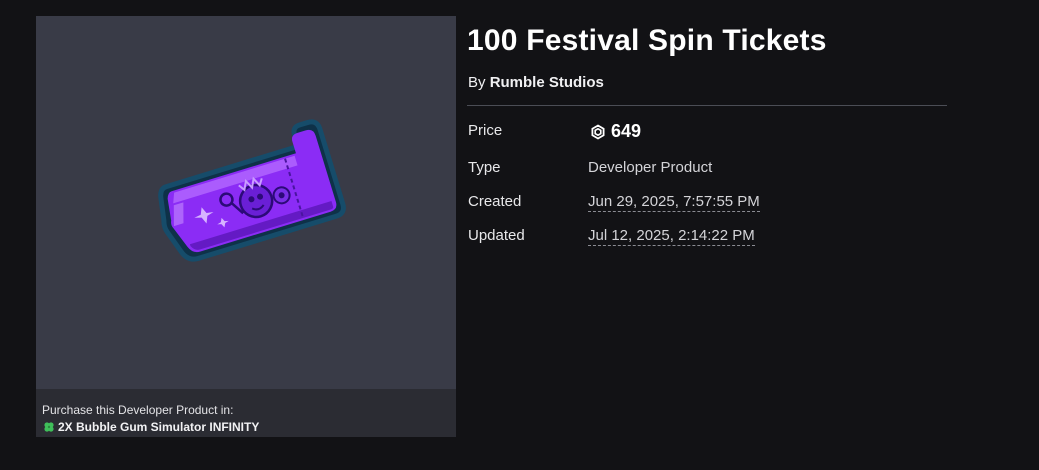 Image resolution: width=1039 pixels, height=470 pixels. What do you see at coordinates (485, 130) in the screenshot?
I see `price-label: Price` at bounding box center [485, 130].